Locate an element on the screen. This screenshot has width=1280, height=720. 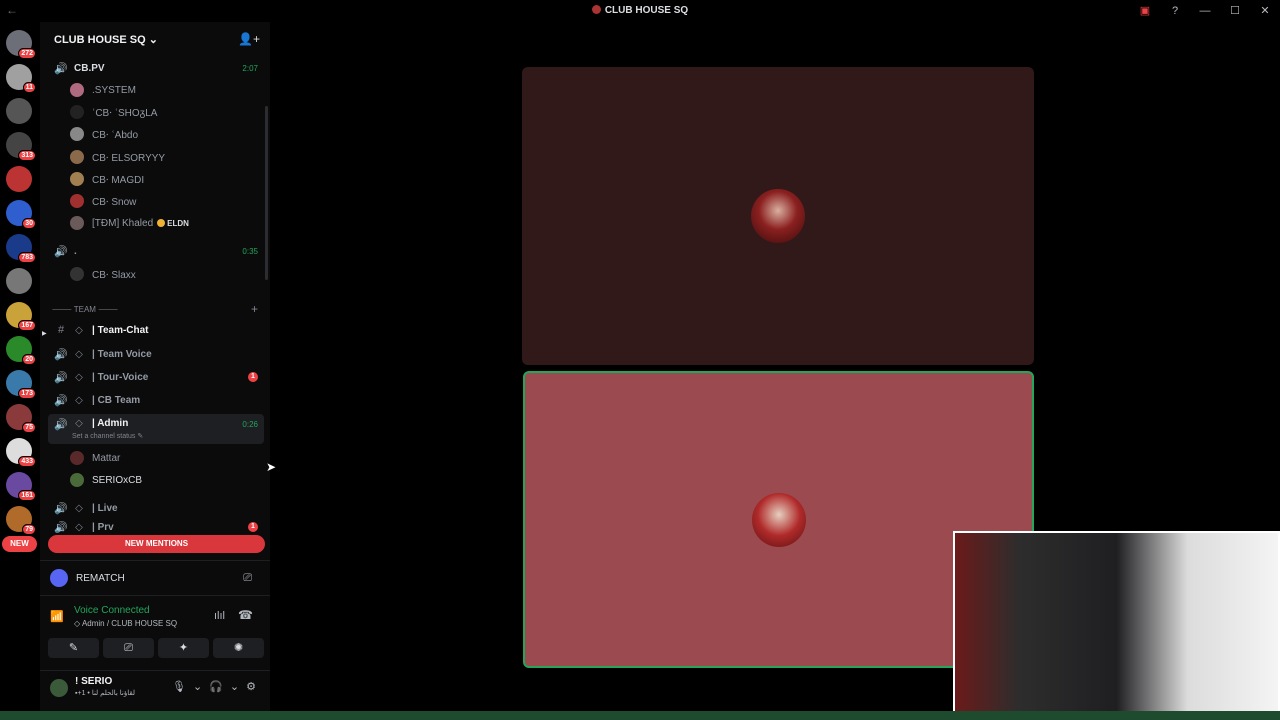
help-icon: ? is located at coordinates (1175, 11).